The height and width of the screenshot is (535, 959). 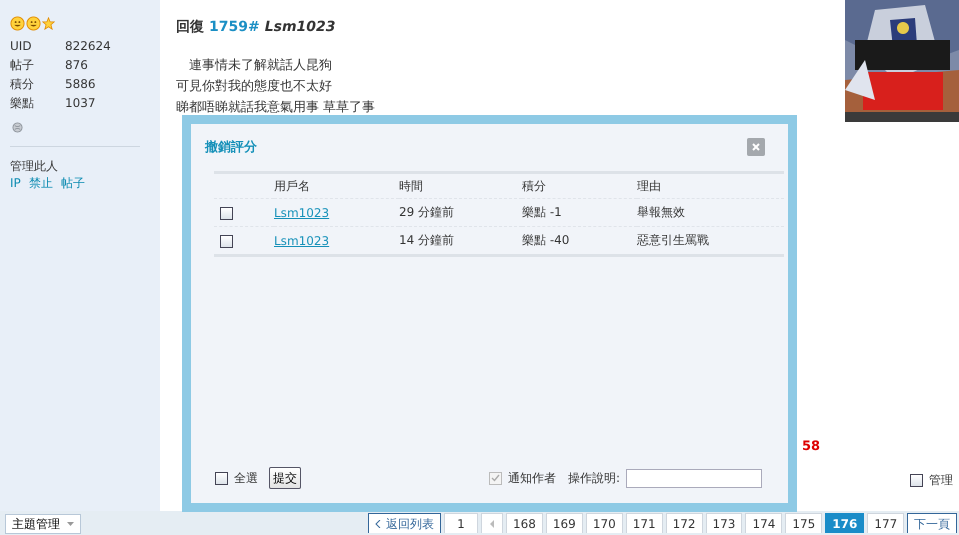 I want to click on caret-icon, so click(x=70, y=524).